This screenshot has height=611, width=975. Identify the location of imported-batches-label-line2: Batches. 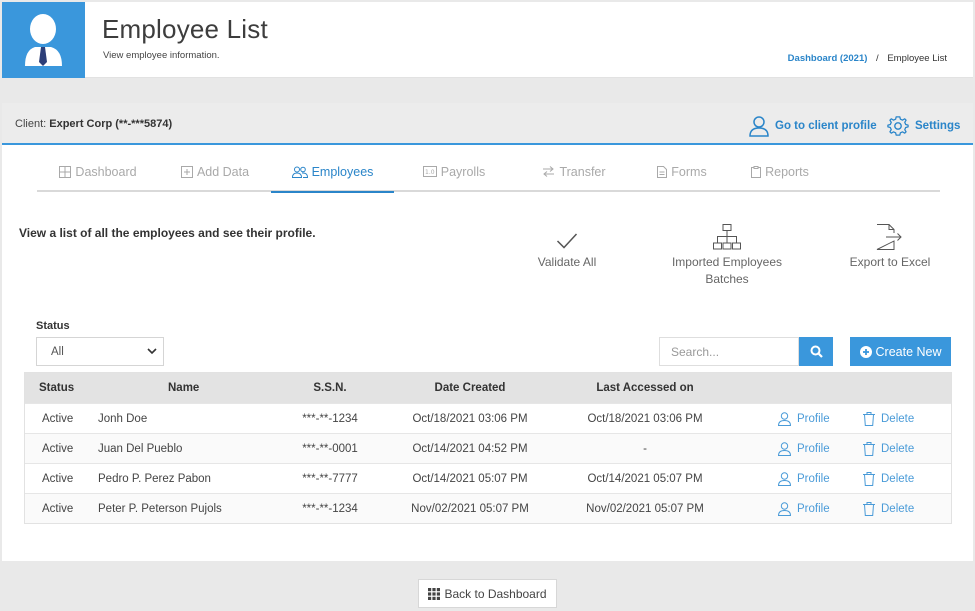
(727, 279).